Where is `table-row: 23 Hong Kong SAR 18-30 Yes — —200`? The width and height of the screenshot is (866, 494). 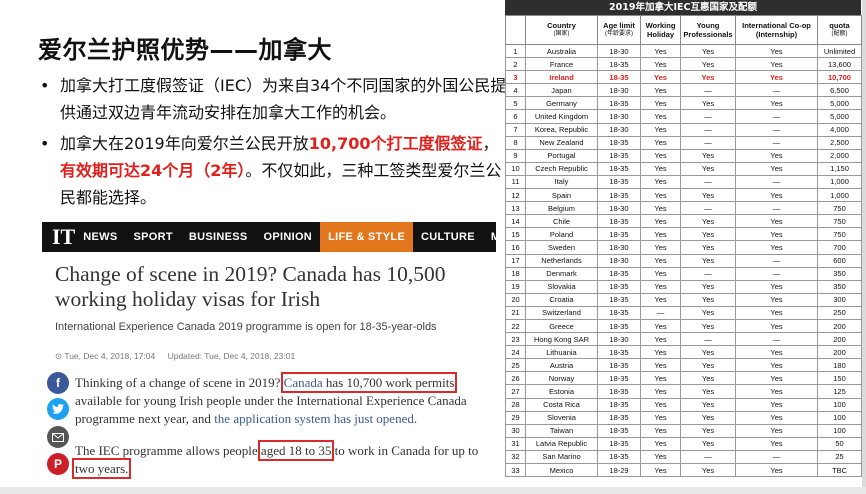
table-row: 23 Hong Kong SAR 18-30 Yes — —200 is located at coordinates (683, 339).